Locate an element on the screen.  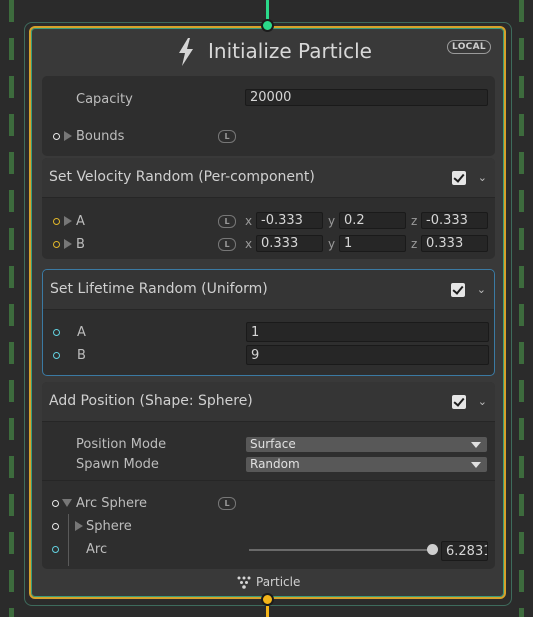
block-title: Set Velocity Random (Per-component) is located at coordinates (182, 177).